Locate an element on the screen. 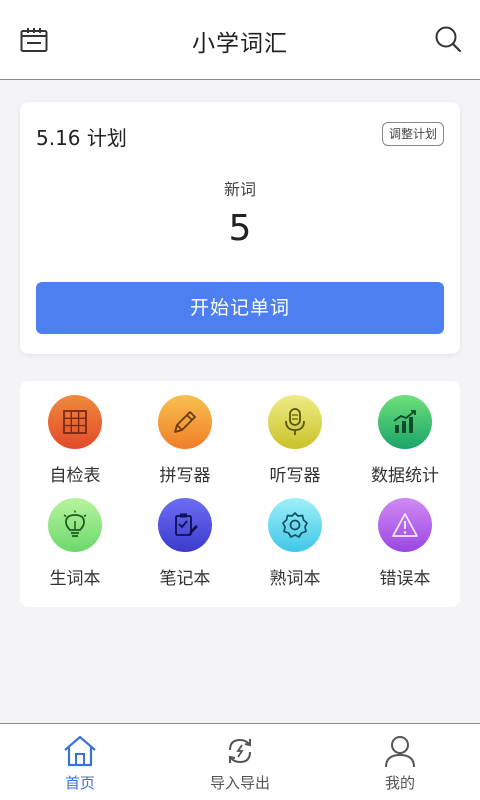 This screenshot has width=480, height=800. tool-label: 数据统计 is located at coordinates (405, 476).